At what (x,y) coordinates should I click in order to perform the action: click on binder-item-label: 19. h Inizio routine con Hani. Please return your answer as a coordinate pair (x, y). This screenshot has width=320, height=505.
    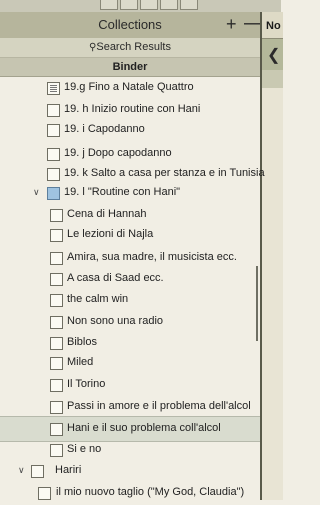
    Looking at the image, I should click on (132, 109).